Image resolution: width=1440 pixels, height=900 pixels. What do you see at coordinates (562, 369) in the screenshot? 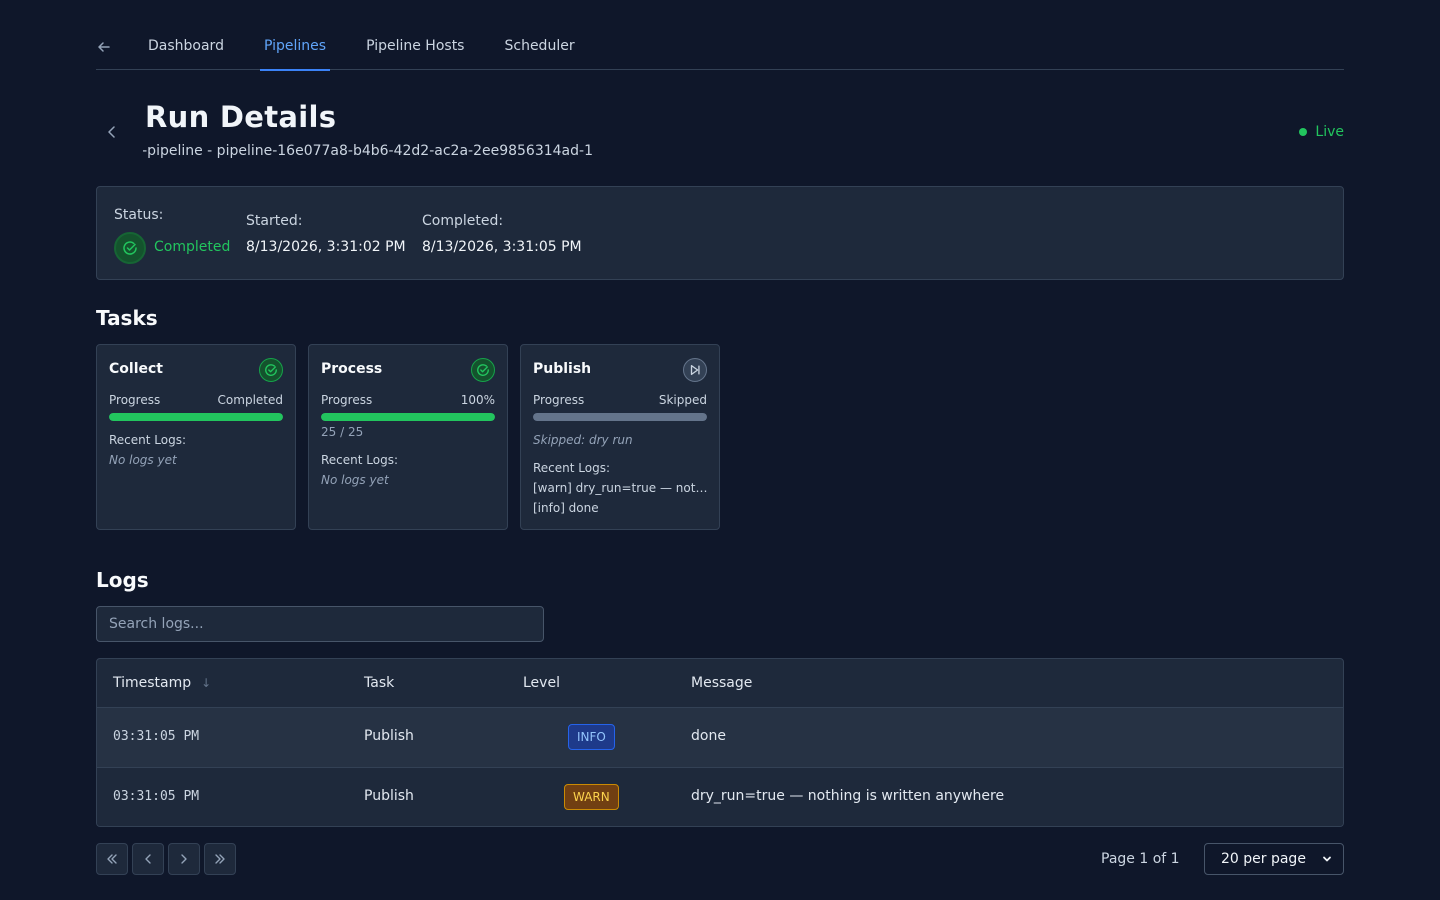
I see `task-name: Publish` at bounding box center [562, 369].